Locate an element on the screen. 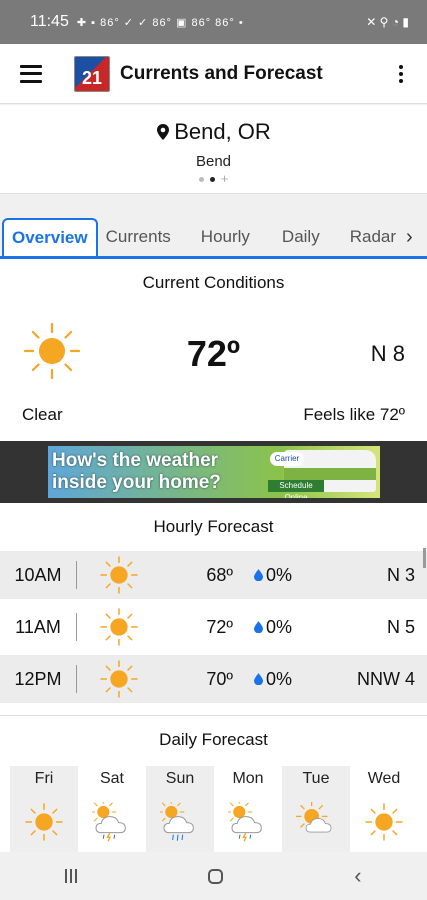 The height and width of the screenshot is (900, 427). menu-icon is located at coordinates (31, 73).